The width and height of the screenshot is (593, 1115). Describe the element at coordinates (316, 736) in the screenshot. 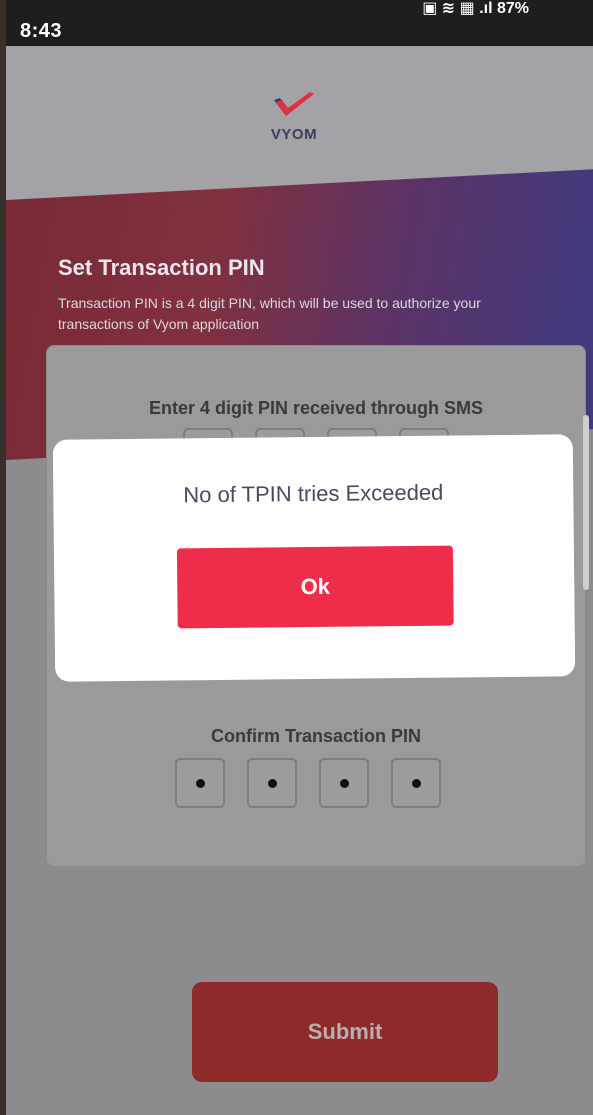

I see `confirm-pin-label: Confirm Transaction PIN` at that location.